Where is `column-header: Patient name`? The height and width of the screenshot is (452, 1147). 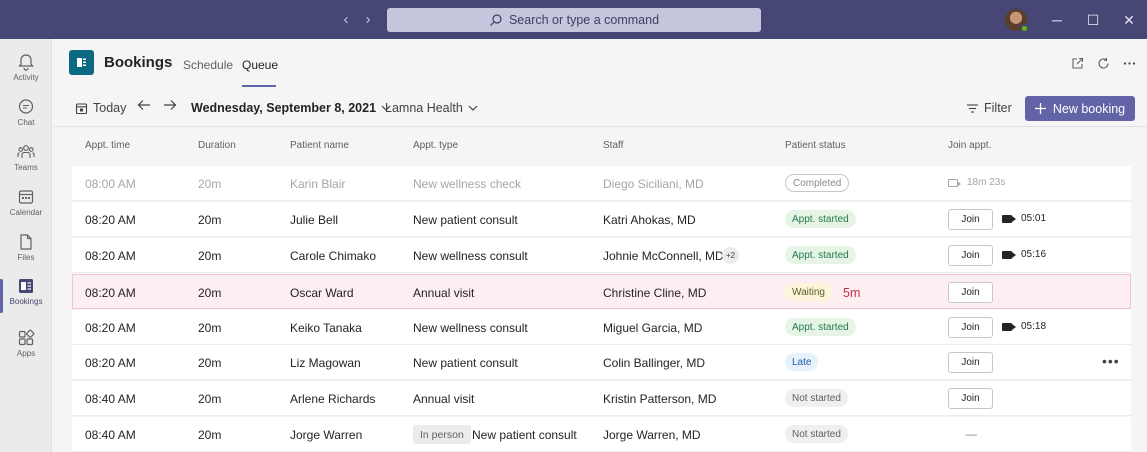
column-header: Patient name is located at coordinates (319, 145).